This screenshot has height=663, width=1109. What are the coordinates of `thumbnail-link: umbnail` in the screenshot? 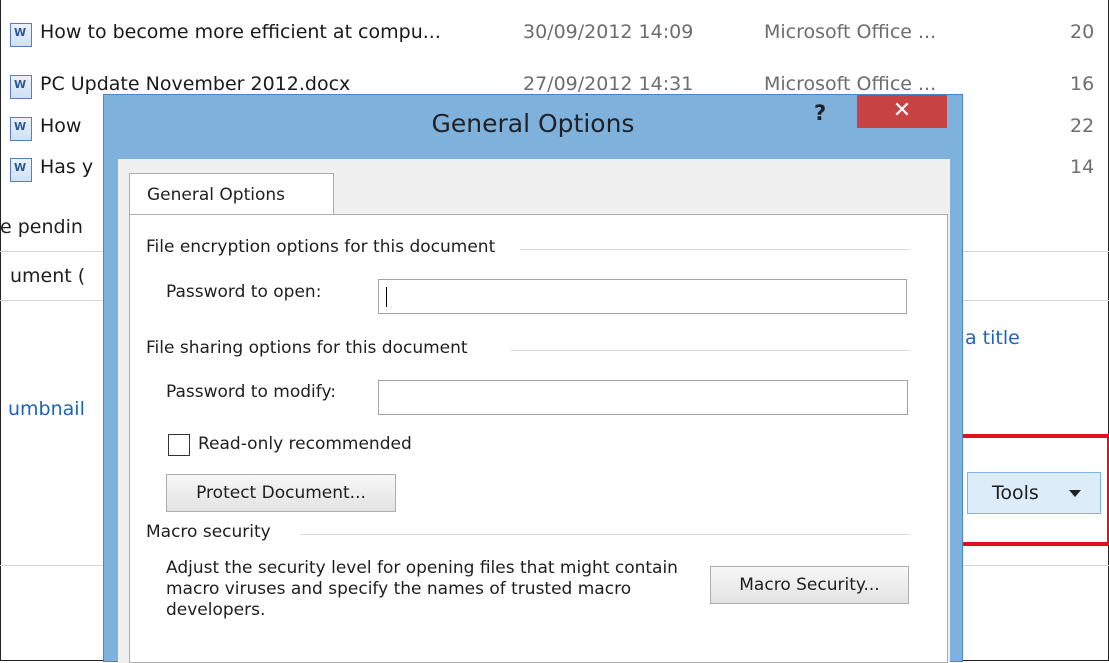 It's located at (46, 409).